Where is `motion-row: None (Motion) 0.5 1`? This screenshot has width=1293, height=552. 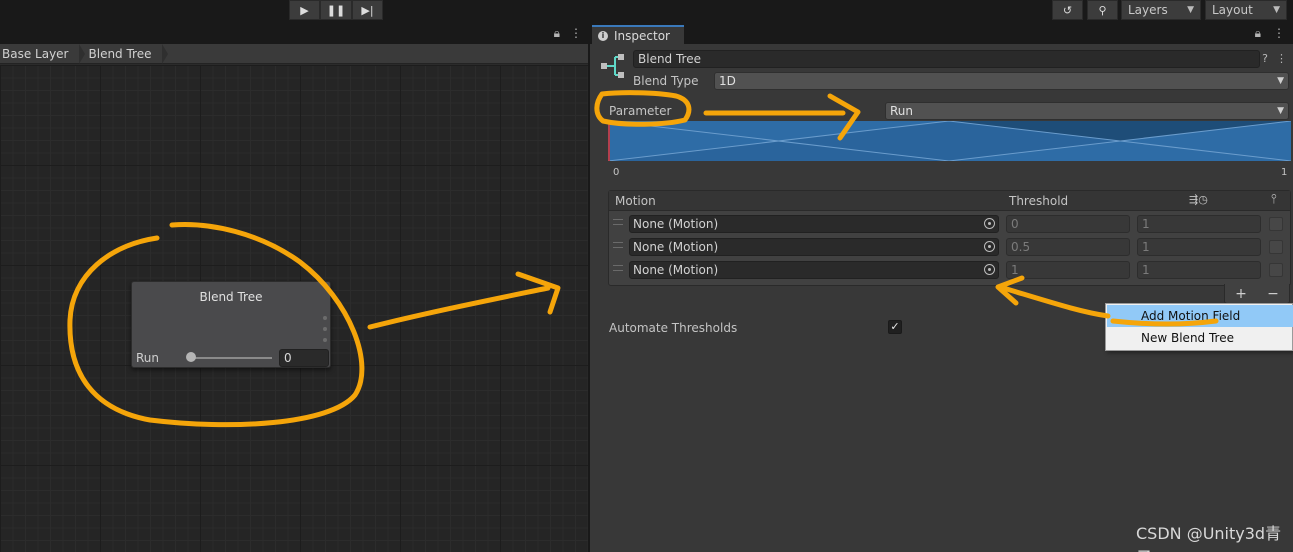
motion-row: None (Motion) 0.5 1 is located at coordinates (949, 247).